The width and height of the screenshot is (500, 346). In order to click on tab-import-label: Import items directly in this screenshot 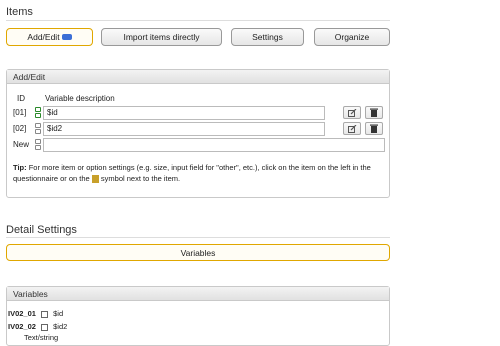, I will do `click(161, 37)`.